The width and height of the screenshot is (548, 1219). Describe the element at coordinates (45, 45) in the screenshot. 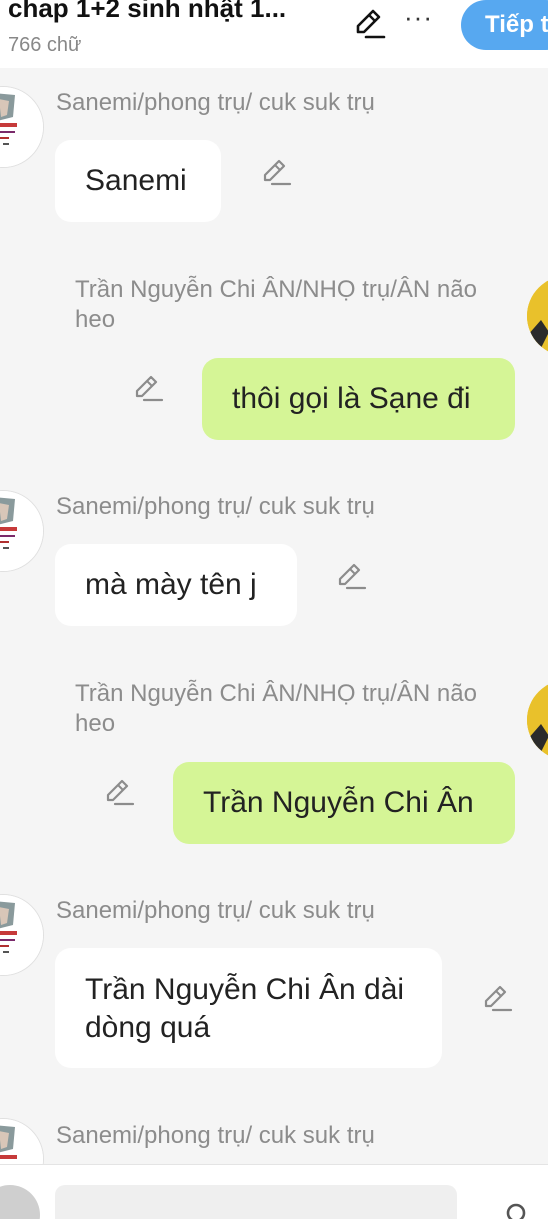

I see `word-count: 766 chữ` at that location.